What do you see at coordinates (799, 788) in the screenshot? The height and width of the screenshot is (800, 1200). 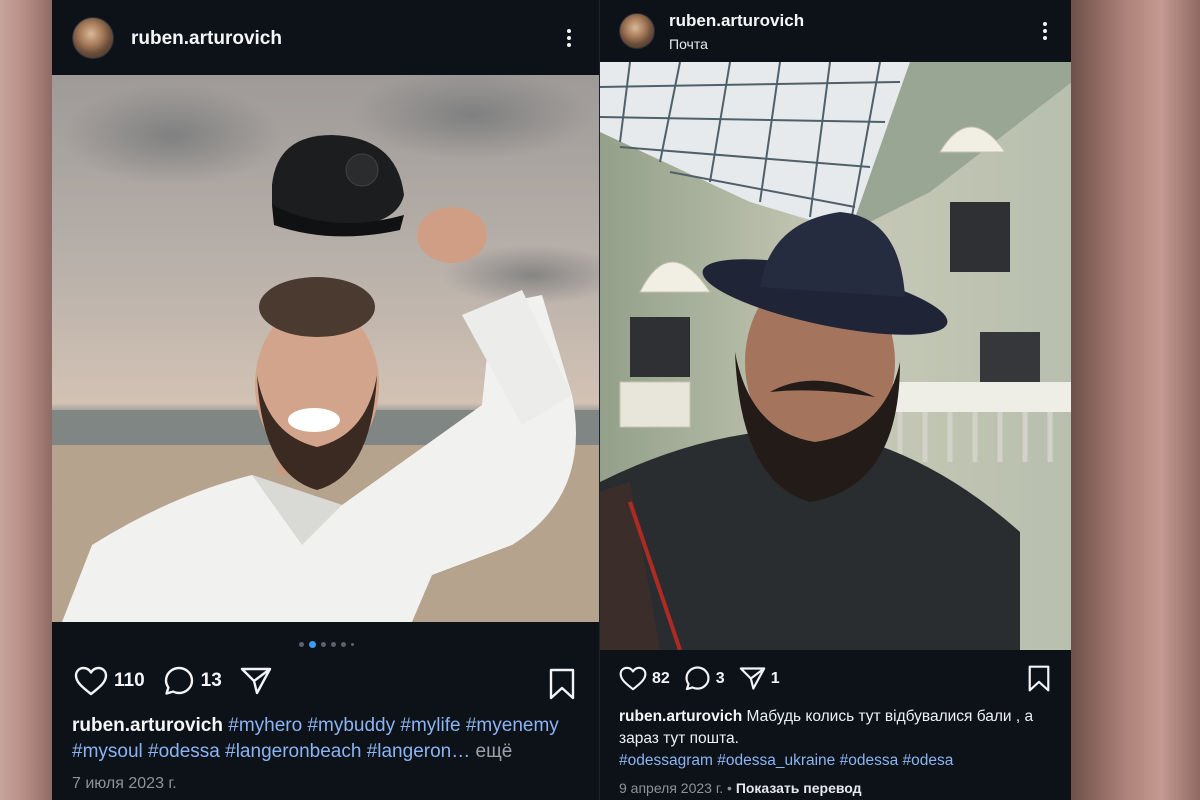 I see `show-translation-link: Показать перевод` at bounding box center [799, 788].